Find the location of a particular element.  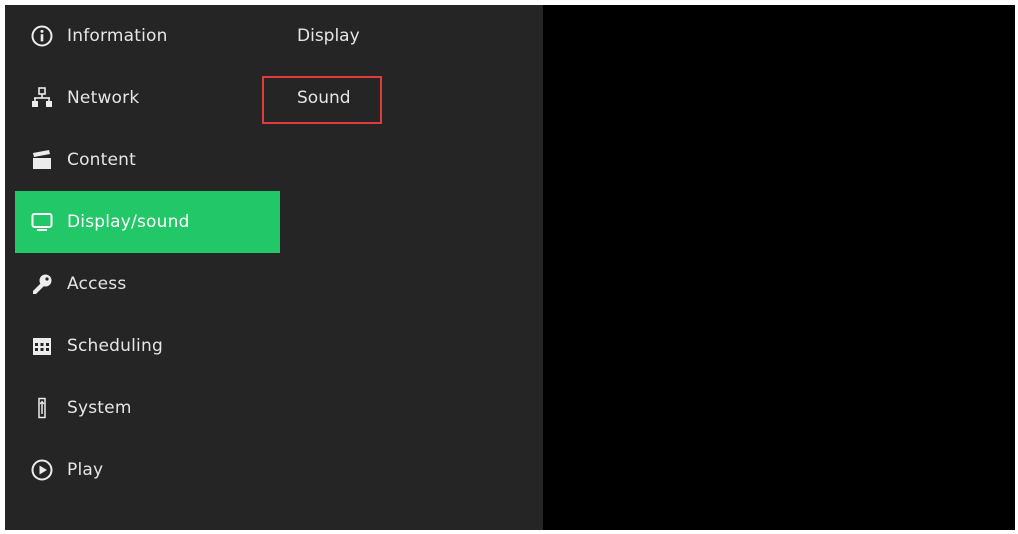

menu-item-content: Content is located at coordinates (147, 160).